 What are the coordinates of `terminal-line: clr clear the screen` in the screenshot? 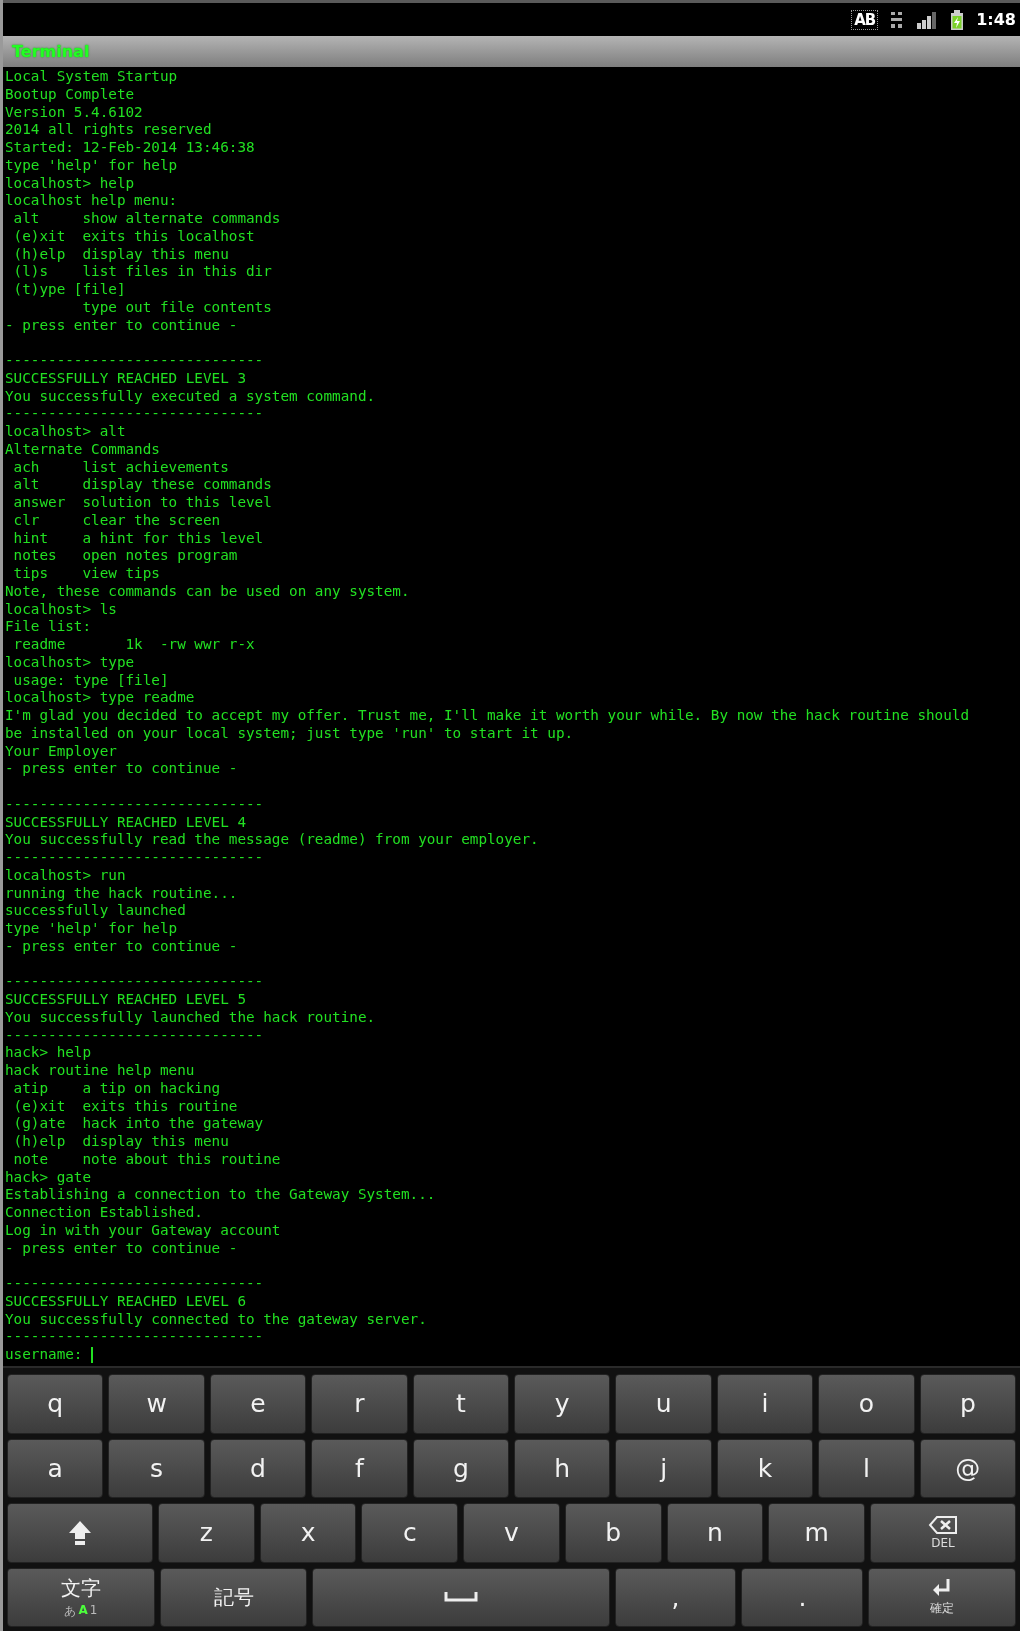 It's located at (116, 519).